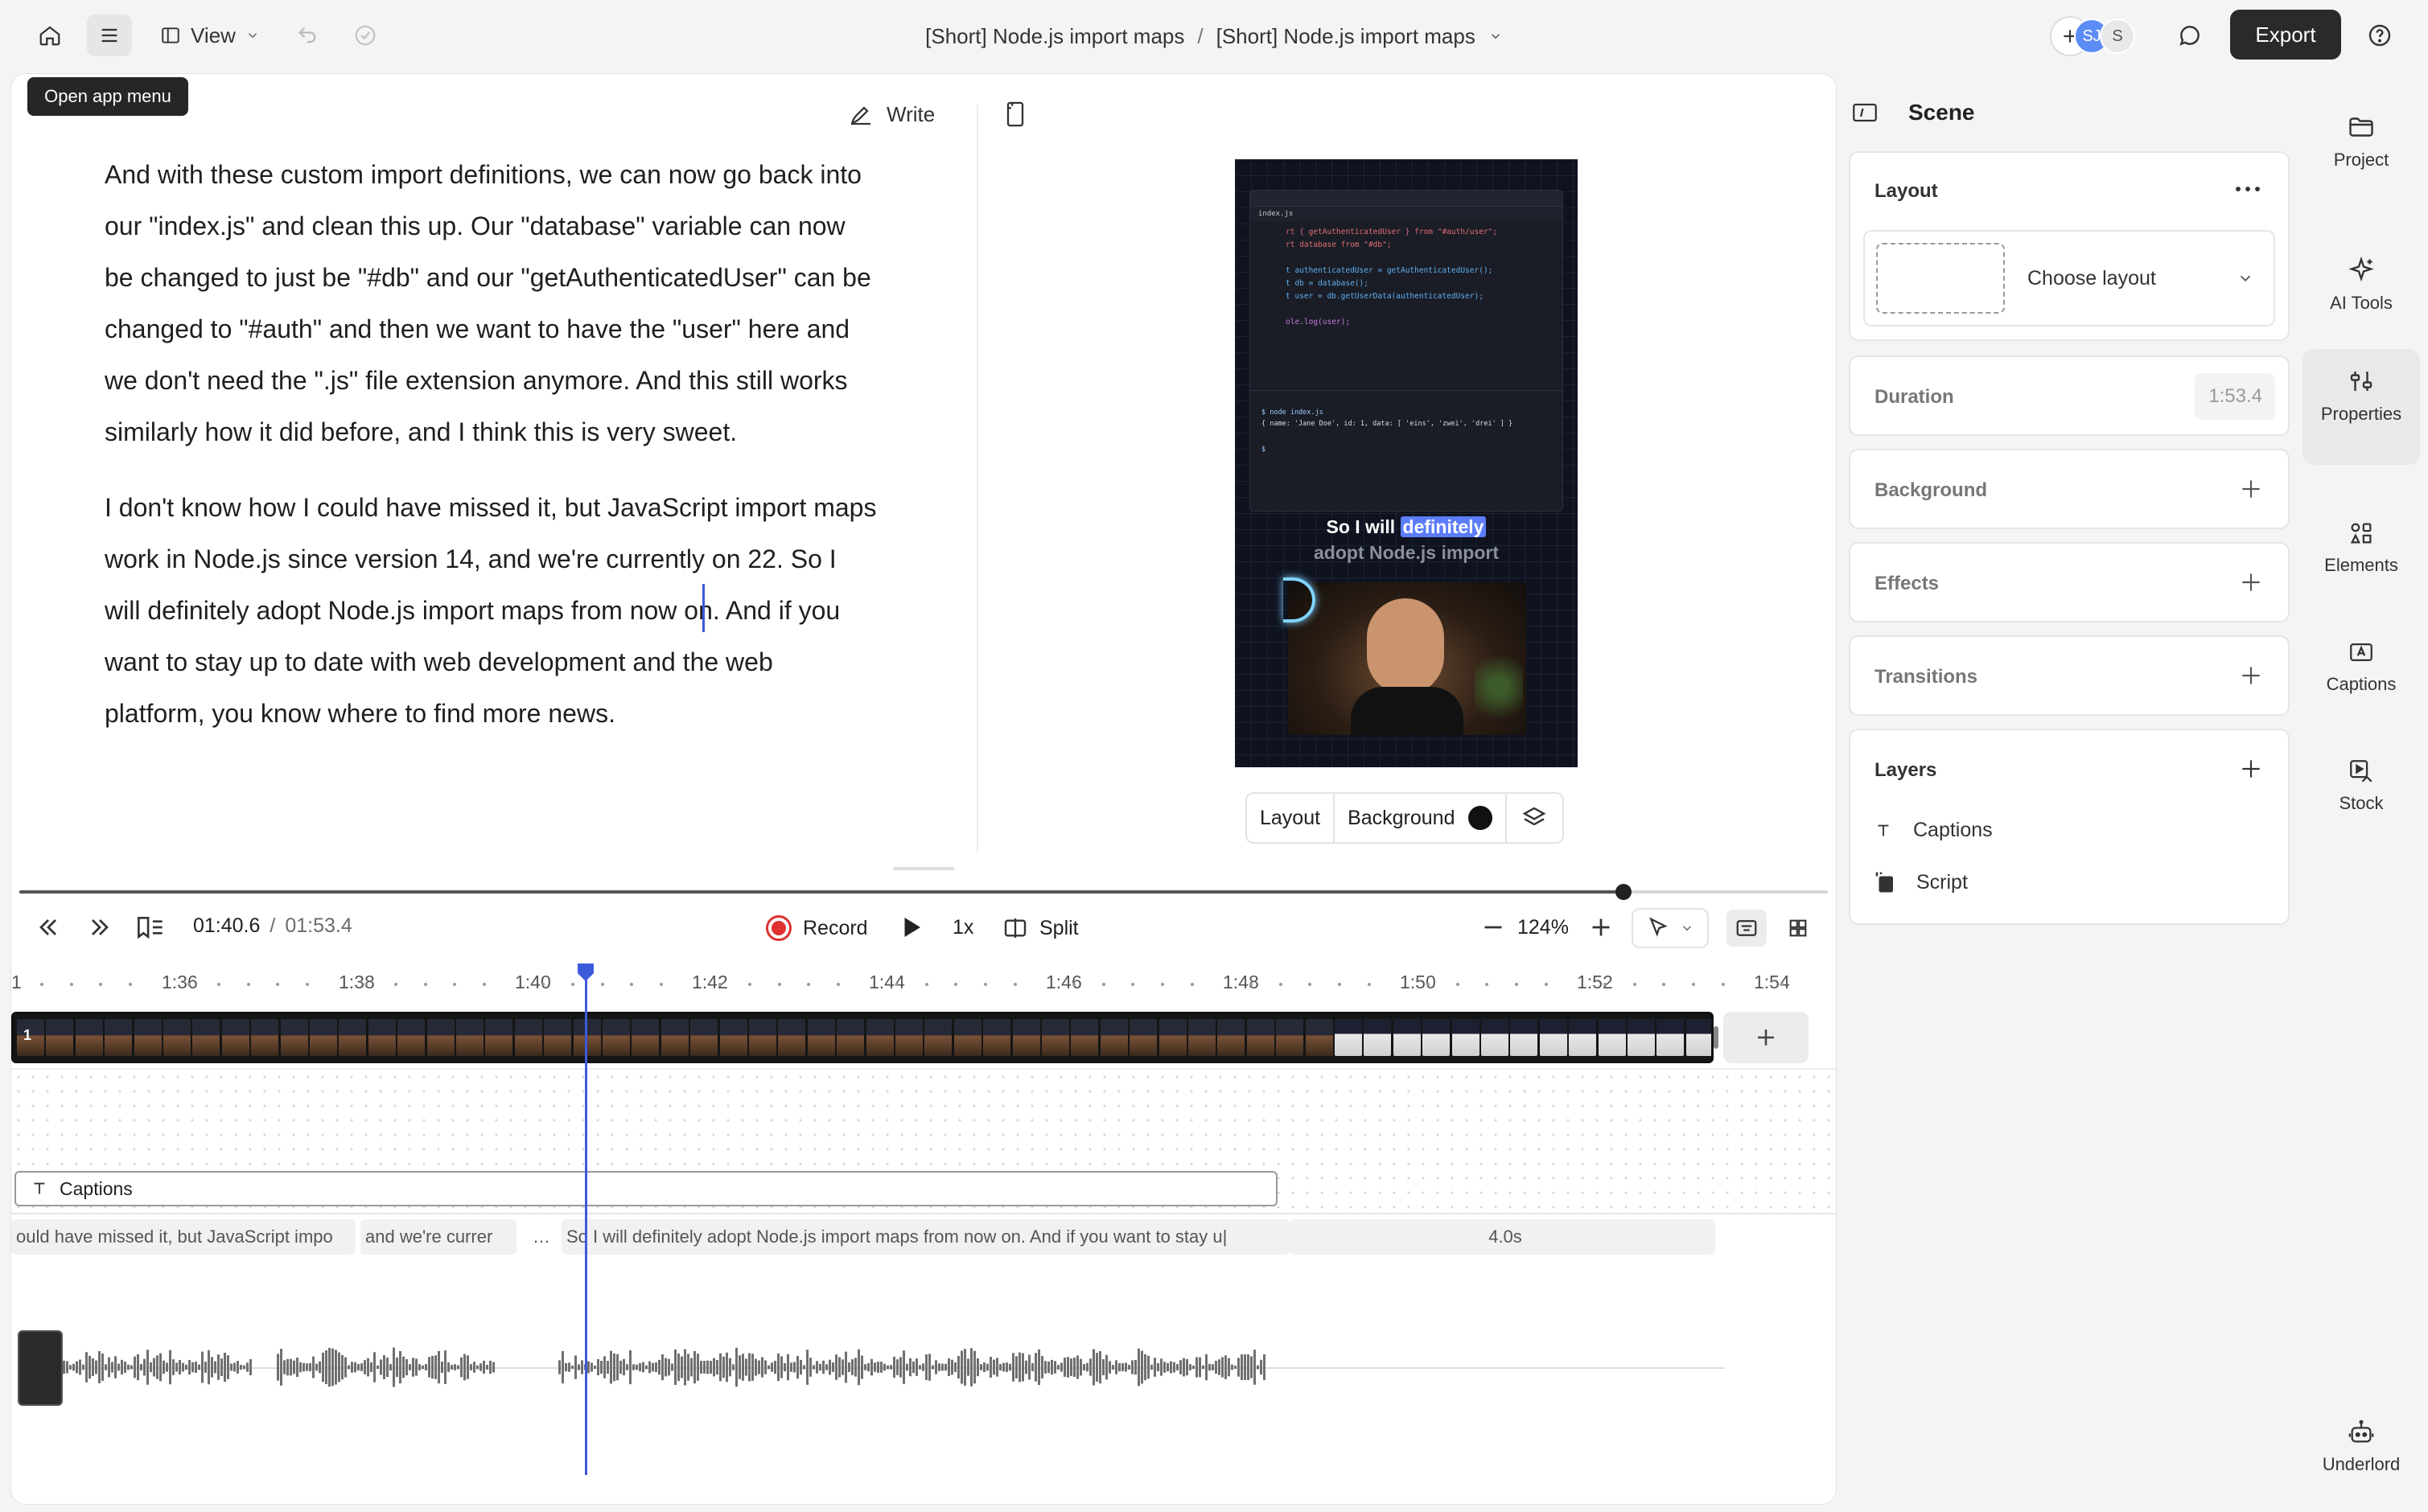 The height and width of the screenshot is (1512, 2428). Describe the element at coordinates (2117, 36) in the screenshot. I see `avatar-secondary: S` at that location.